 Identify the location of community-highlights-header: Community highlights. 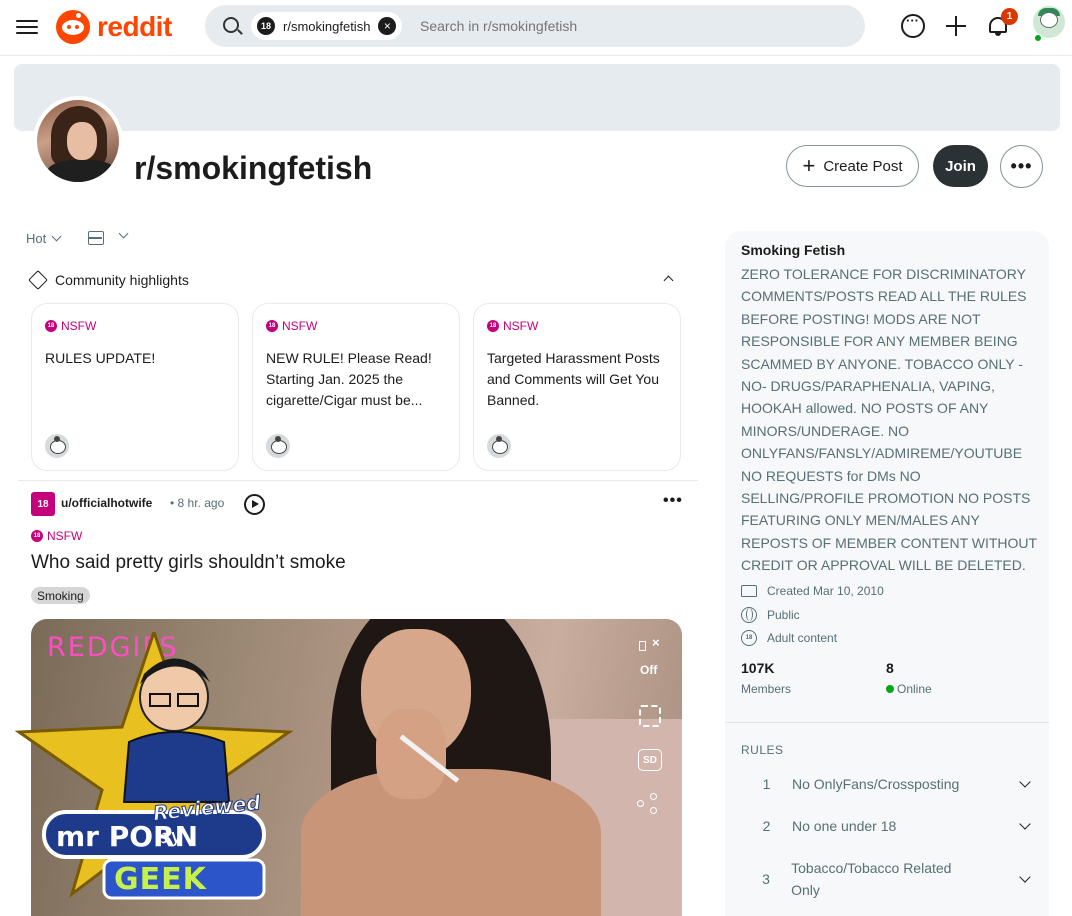
(108, 280).